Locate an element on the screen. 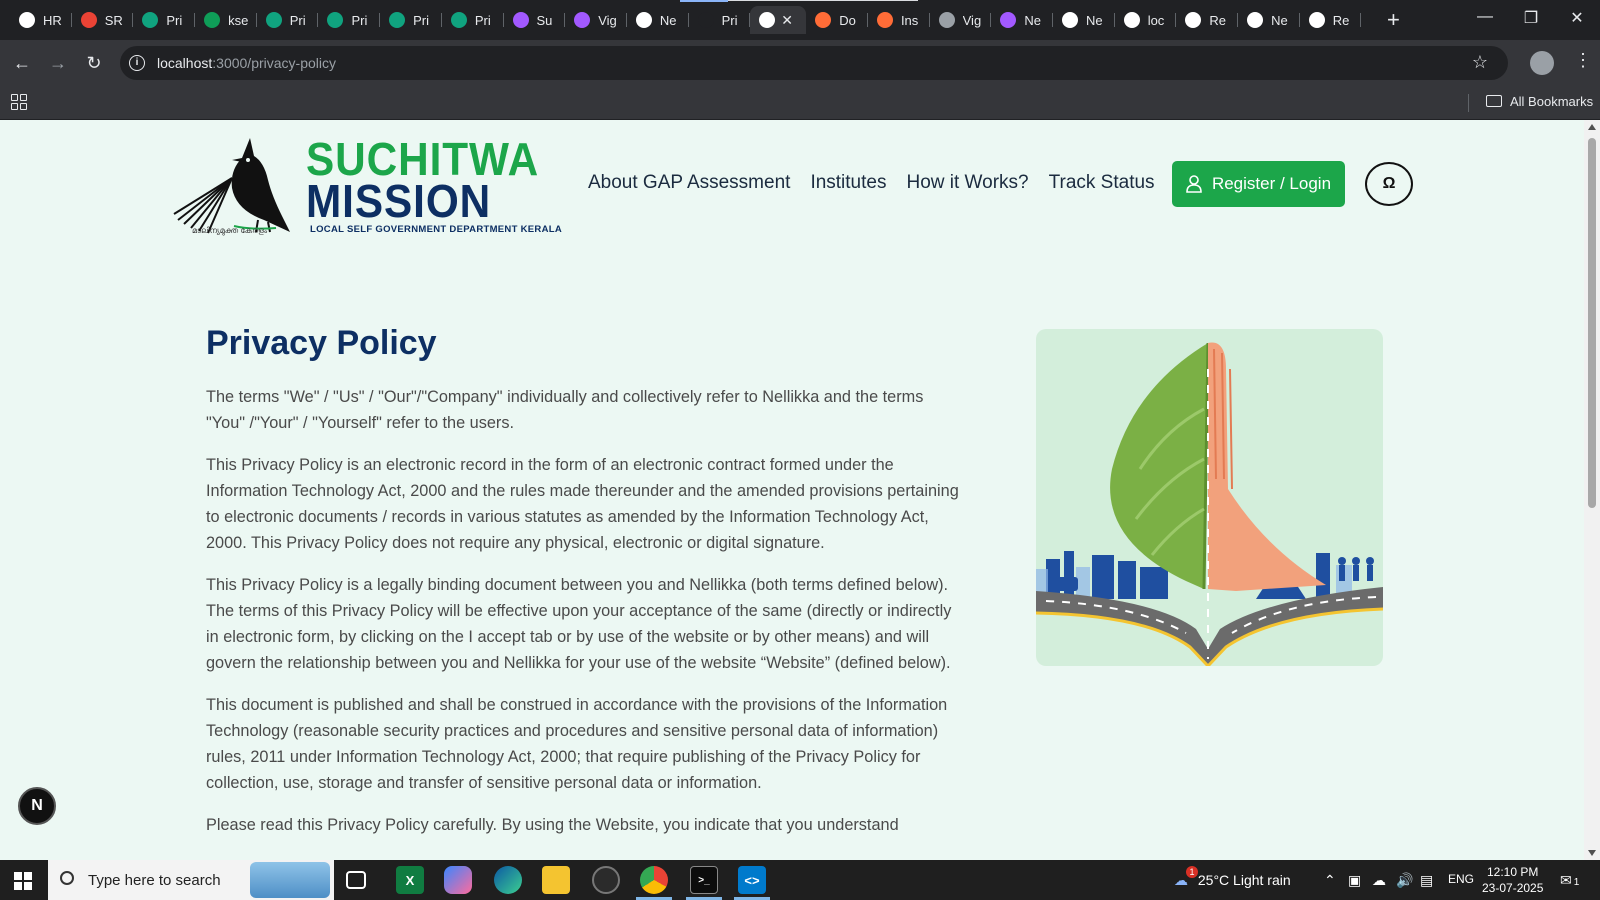 The width and height of the screenshot is (1600, 900). reload-button: ↻ is located at coordinates (94, 63).